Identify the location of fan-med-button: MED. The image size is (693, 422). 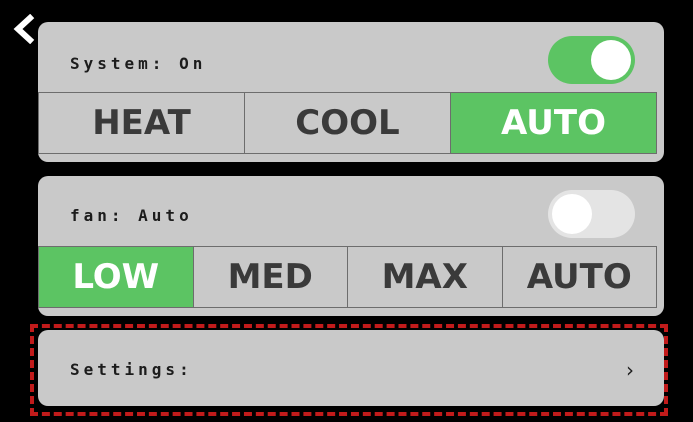
(271, 277).